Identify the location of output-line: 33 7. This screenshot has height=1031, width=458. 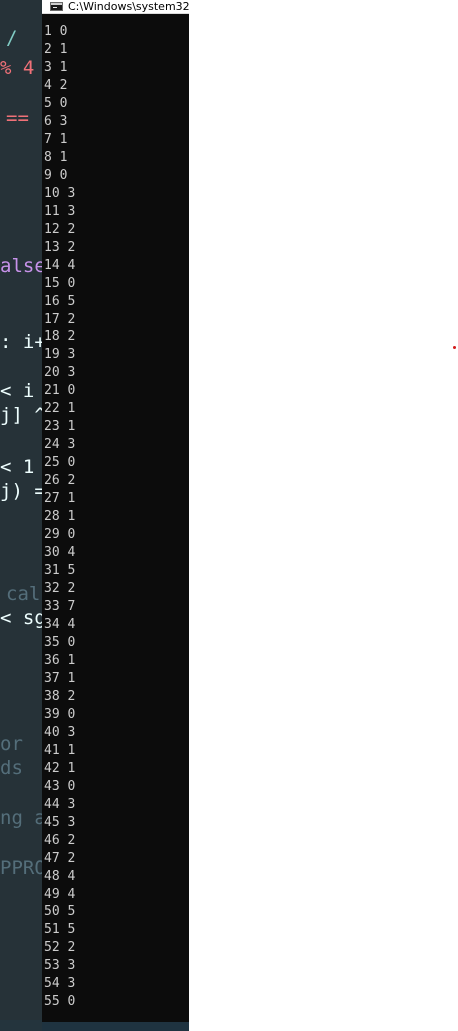
(60, 606).